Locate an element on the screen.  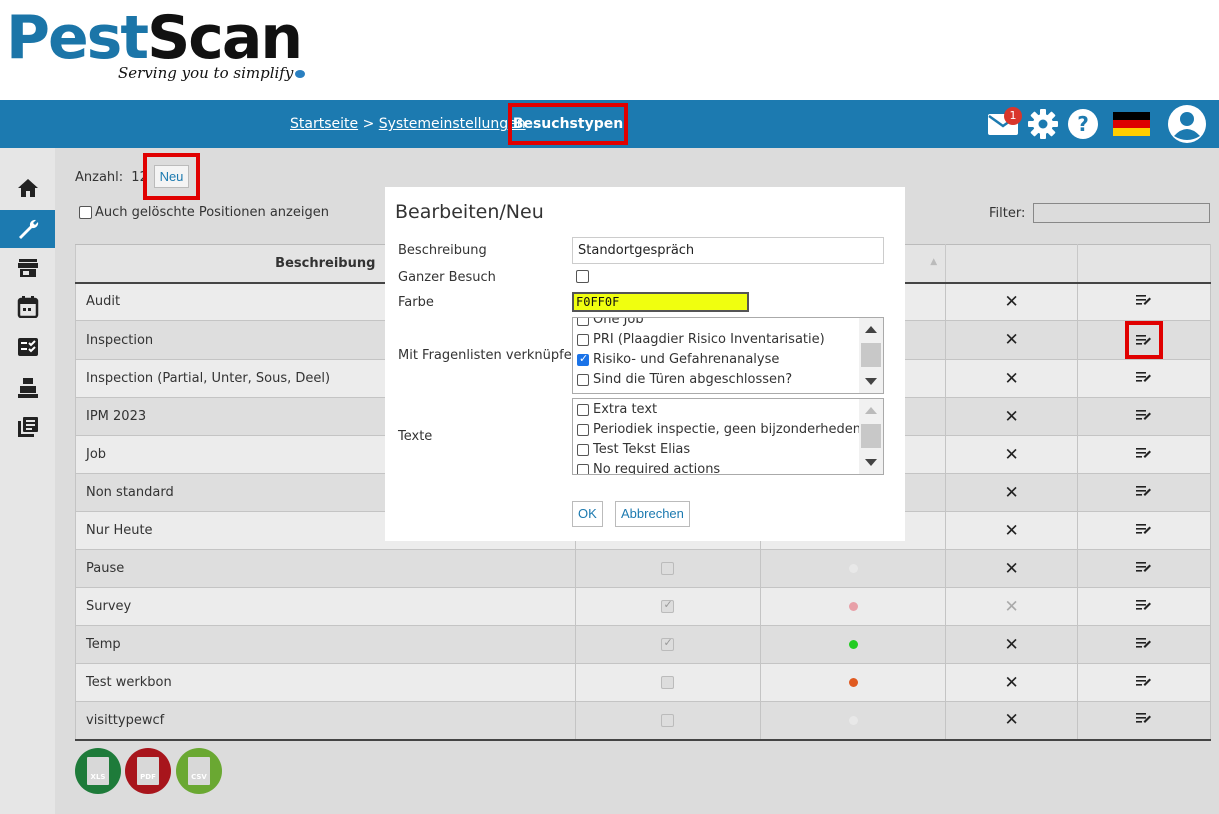
breadcrumb-current-page: Besuchstypen is located at coordinates (568, 124).